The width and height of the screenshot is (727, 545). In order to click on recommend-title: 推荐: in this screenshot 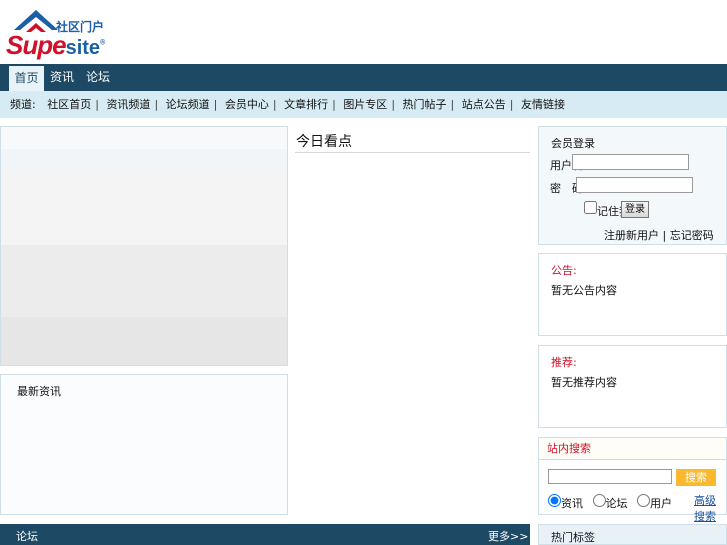, I will do `click(564, 362)`.